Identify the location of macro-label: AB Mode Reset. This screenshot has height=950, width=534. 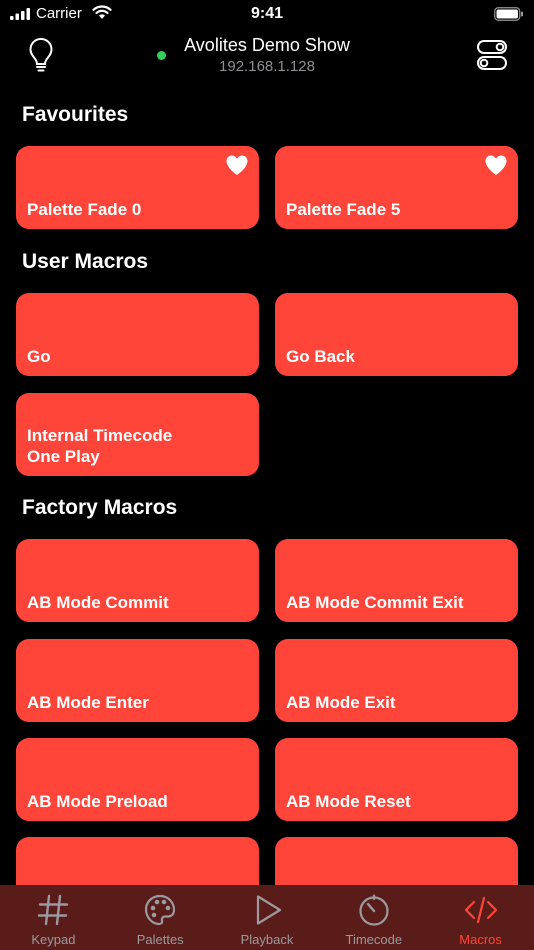
(348, 801).